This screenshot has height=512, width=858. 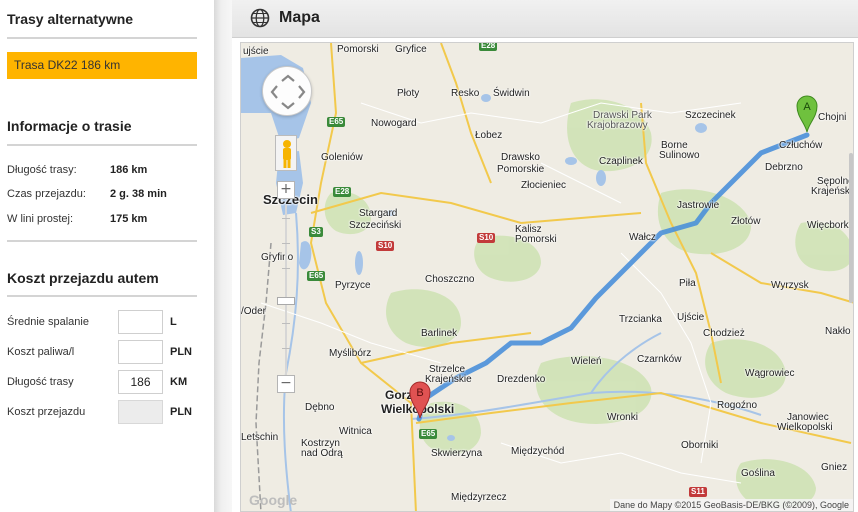 I want to click on zoom-slider-handle, so click(x=286, y=301).